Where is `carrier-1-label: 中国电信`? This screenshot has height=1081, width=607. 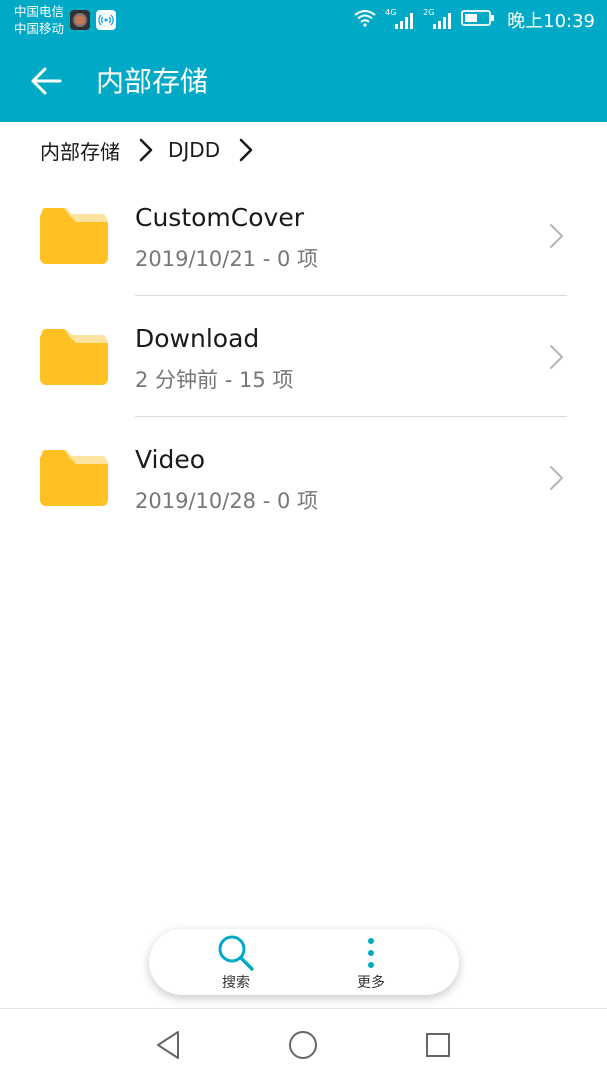
carrier-1-label: 中国电信 is located at coordinates (39, 11).